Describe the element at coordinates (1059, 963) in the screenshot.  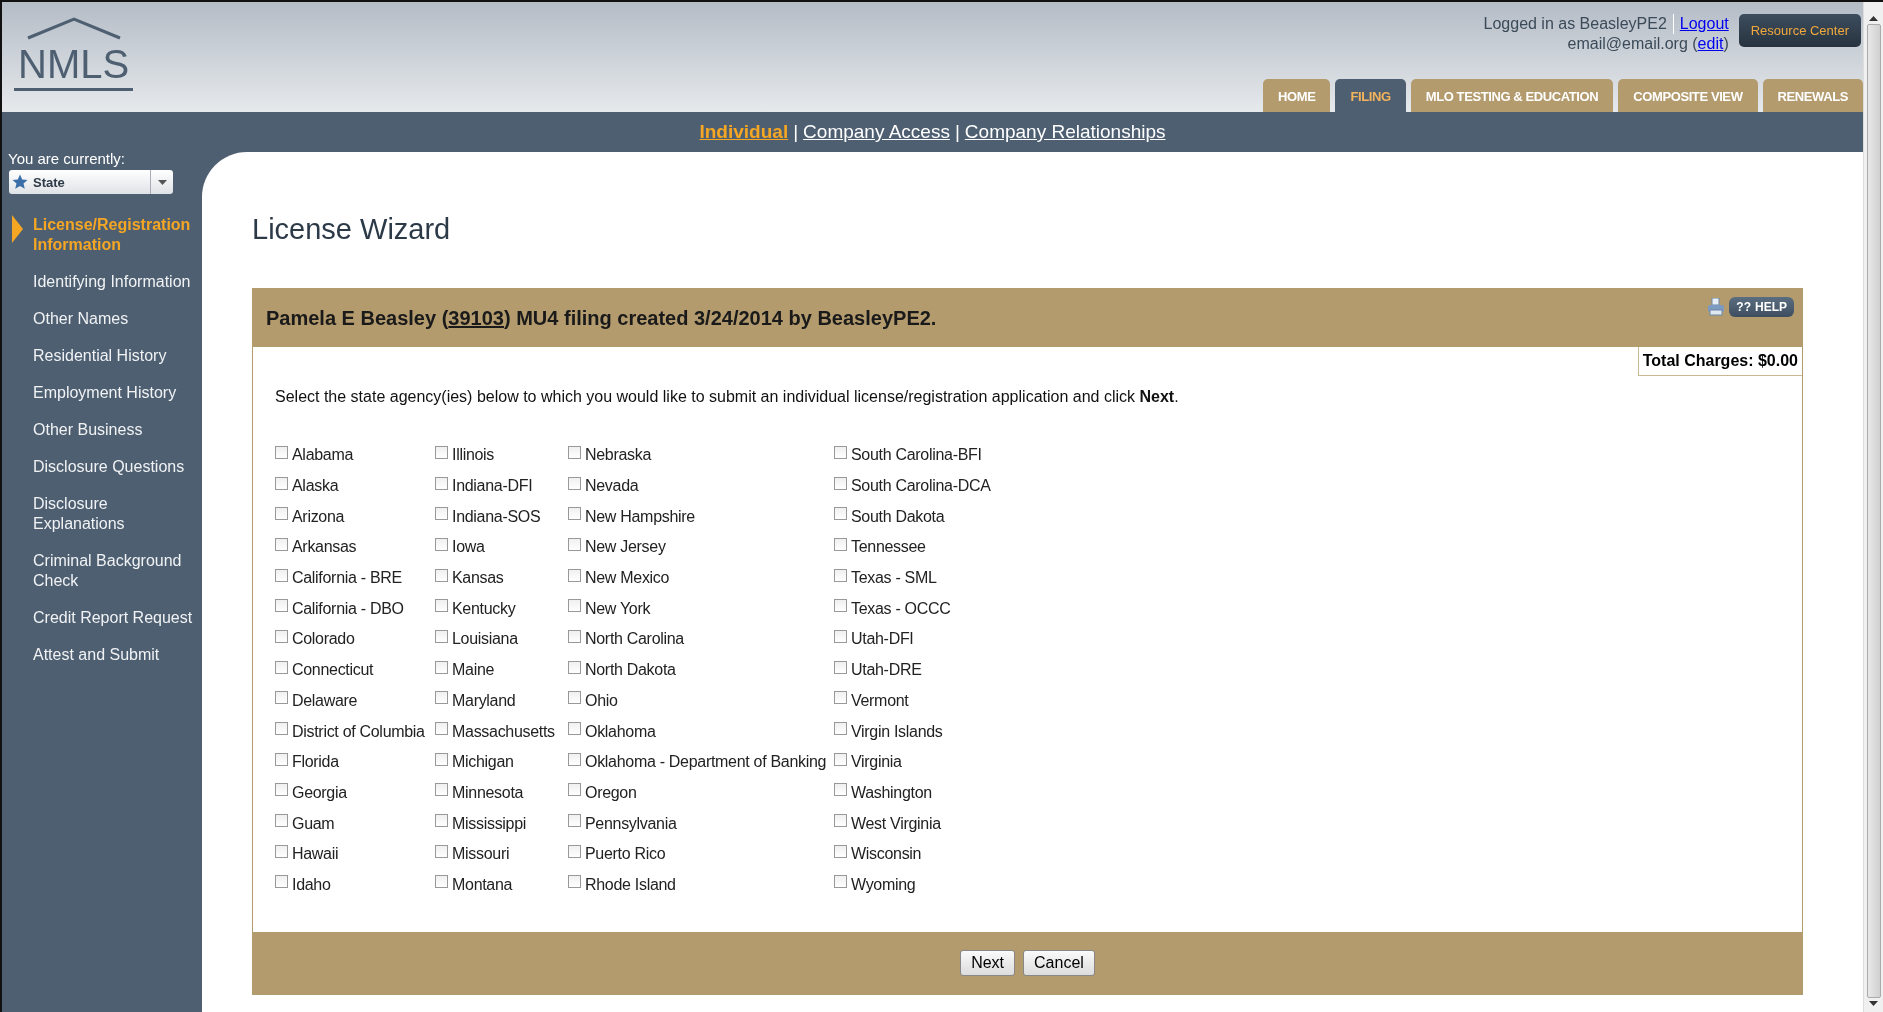
I see `cancel-button: Cancel` at that location.